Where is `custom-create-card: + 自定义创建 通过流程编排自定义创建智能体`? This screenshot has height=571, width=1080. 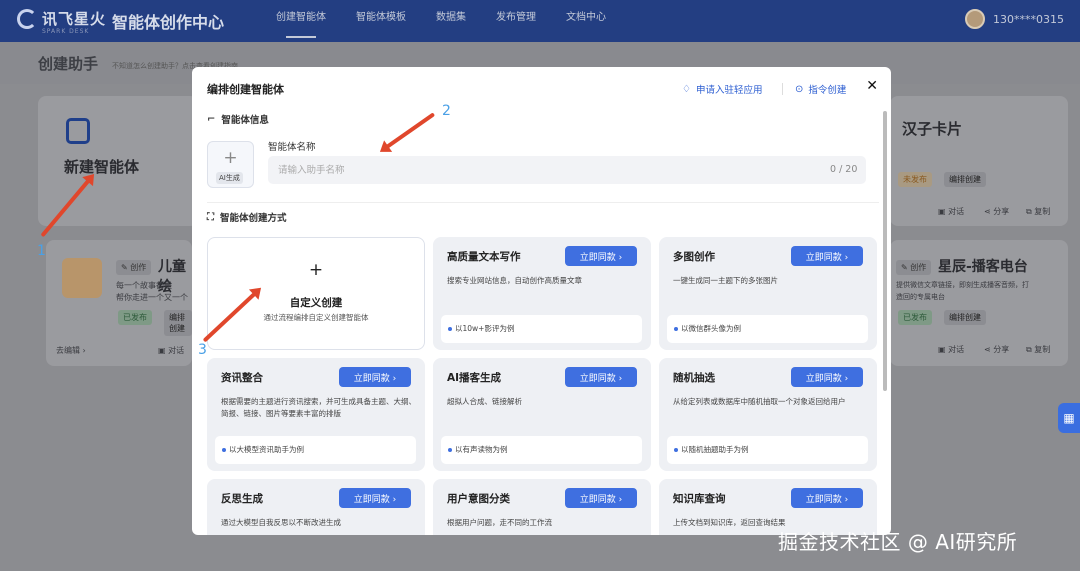 custom-create-card: + 自定义创建 通过流程编排自定义创建智能体 is located at coordinates (316, 293).